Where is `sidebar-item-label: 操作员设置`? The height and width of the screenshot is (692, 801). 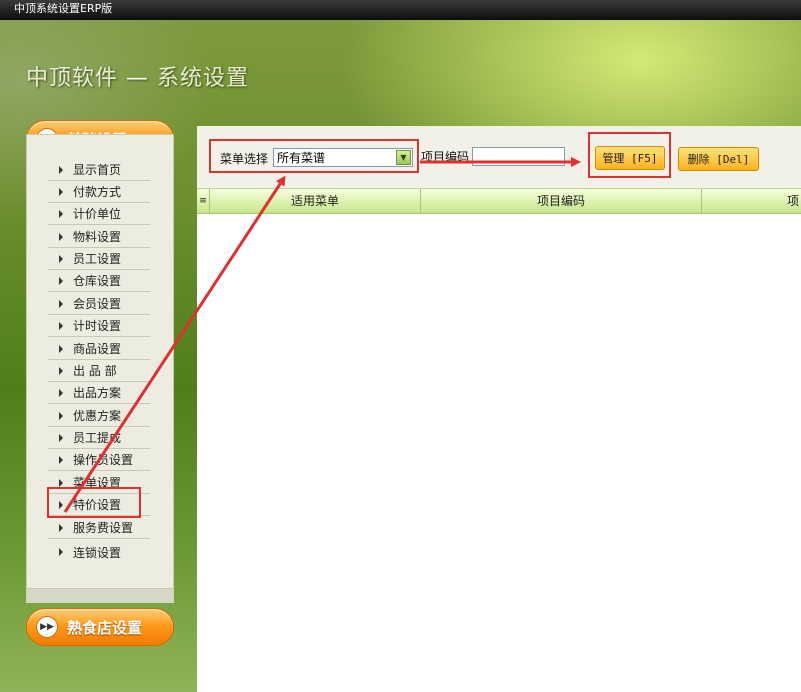 sidebar-item-label: 操作员设置 is located at coordinates (103, 460).